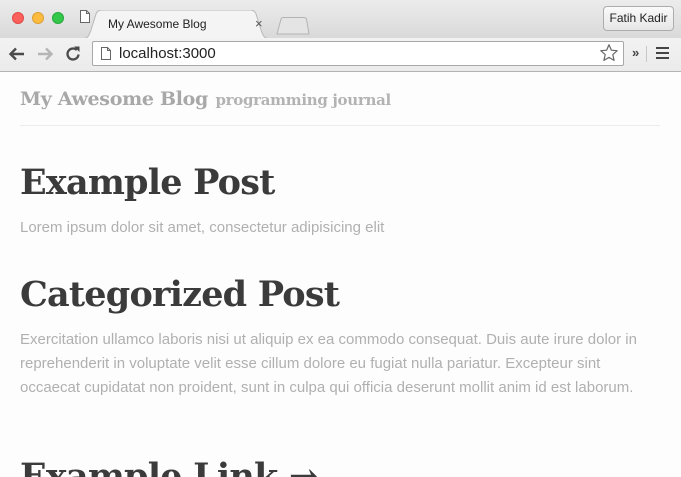 Image resolution: width=681 pixels, height=477 pixels. I want to click on tab-active: My Awesome Blog ×, so click(176, 24).